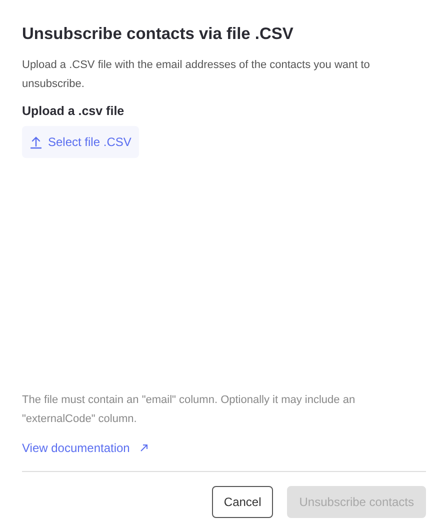 This screenshot has height=532, width=446. Describe the element at coordinates (144, 448) in the screenshot. I see `external-link-icon` at that location.